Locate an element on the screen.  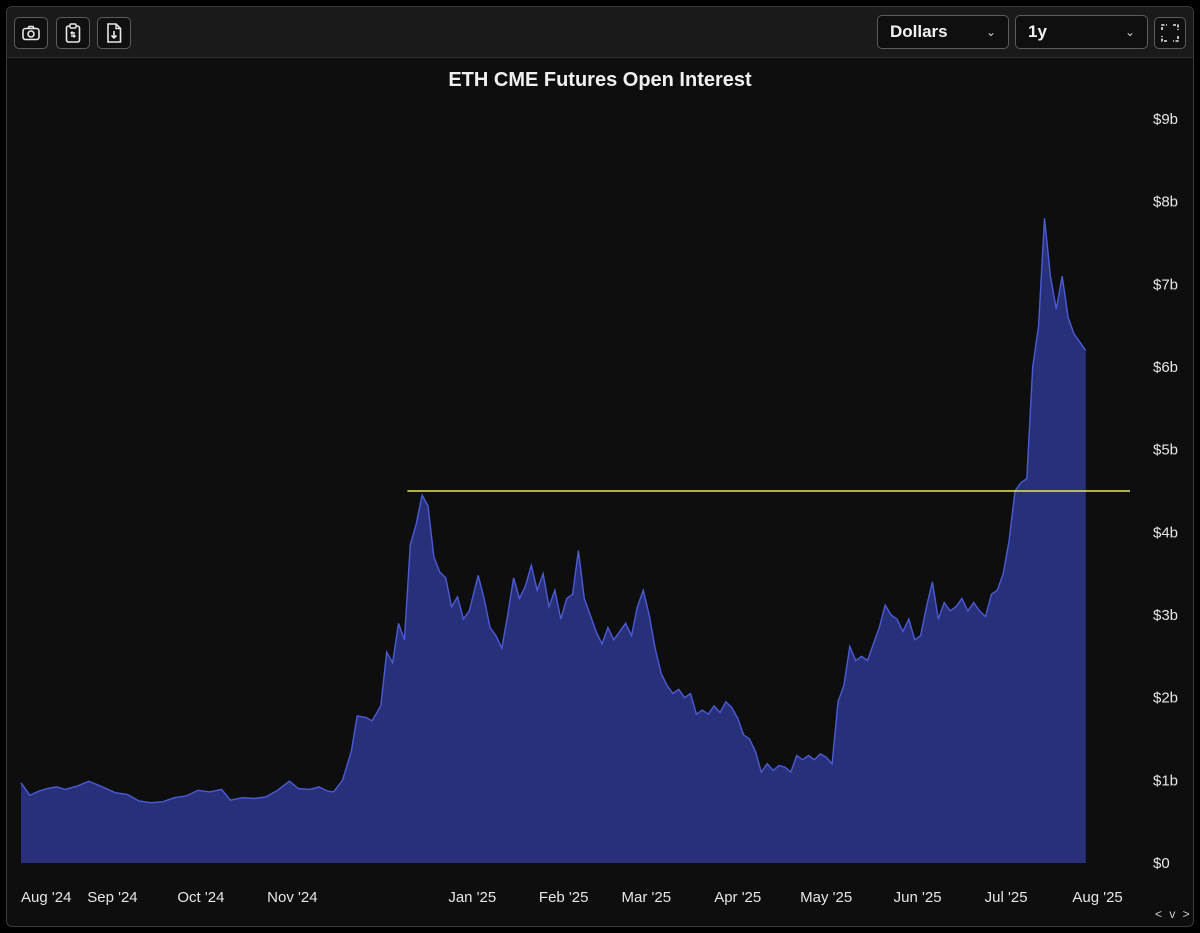
y-tick-label: $9b is located at coordinates (1165, 119).